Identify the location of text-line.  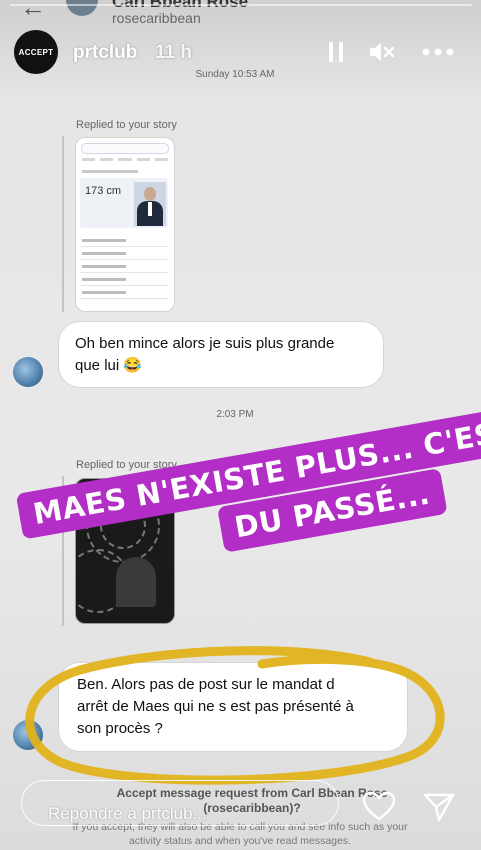
(110, 171).